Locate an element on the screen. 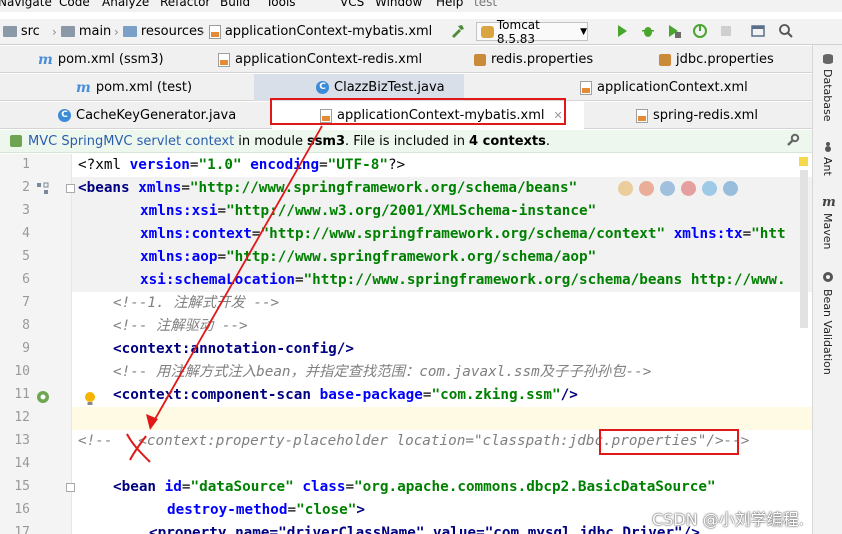  annotation-overlay is located at coordinates (224, 294).